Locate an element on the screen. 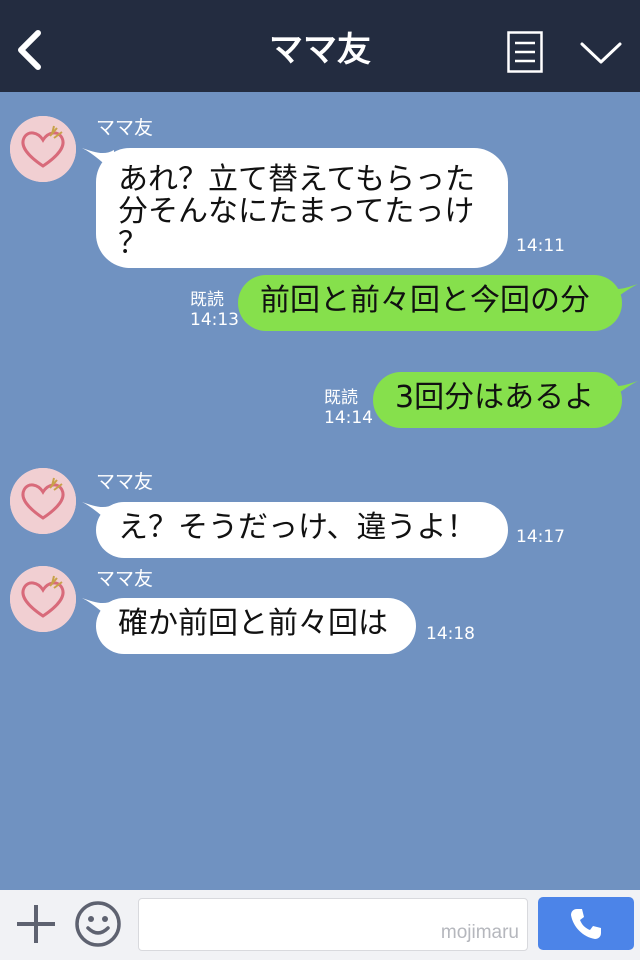 Image resolution: width=640 pixels, height=960 pixels. message-text: え？そうだっけ、違うよ！ is located at coordinates (297, 527).